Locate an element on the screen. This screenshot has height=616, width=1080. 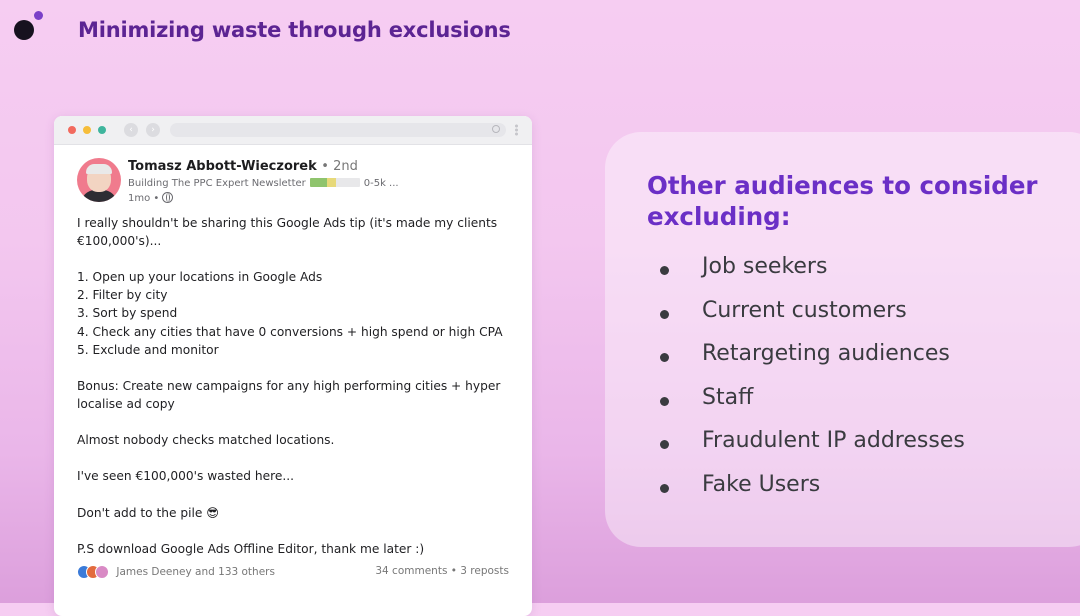
list-item: Fraudulent IP addresses is located at coordinates (811, 450).